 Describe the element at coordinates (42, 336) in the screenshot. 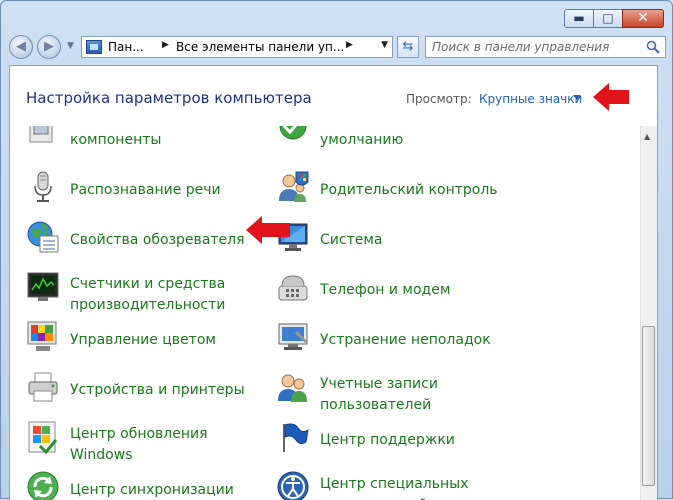

I see `color-management-icon` at that location.